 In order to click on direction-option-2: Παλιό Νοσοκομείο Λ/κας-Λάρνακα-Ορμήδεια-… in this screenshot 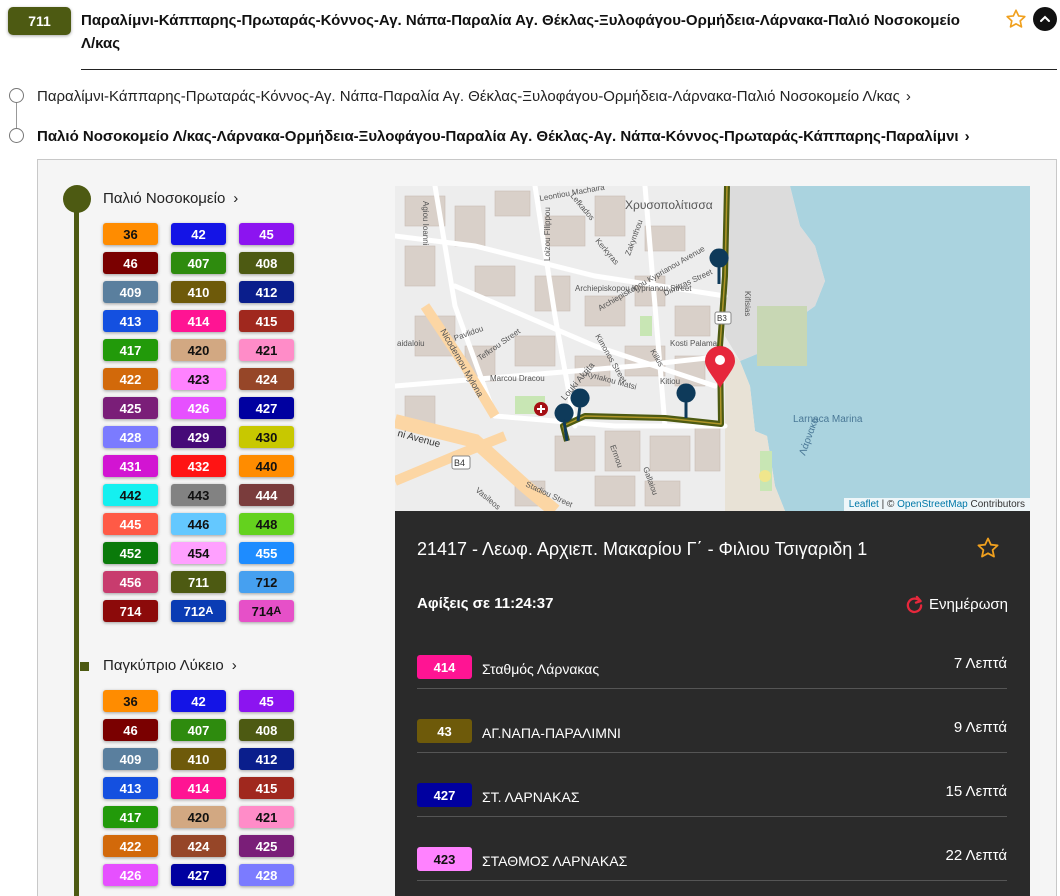, I will do `click(503, 136)`.